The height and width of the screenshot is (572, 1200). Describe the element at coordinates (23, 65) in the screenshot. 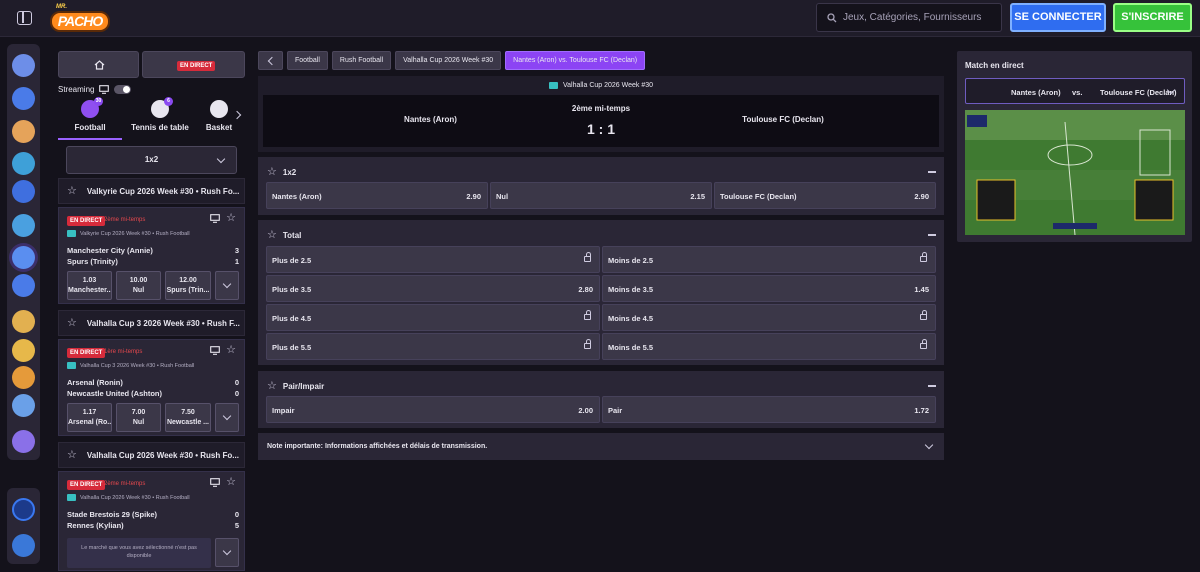

I see `gift-icon` at that location.